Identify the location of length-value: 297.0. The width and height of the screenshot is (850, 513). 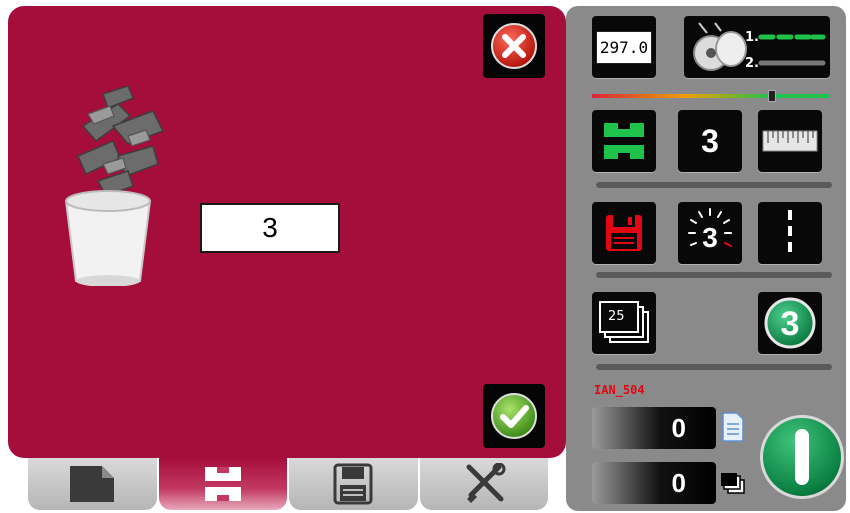
(624, 47).